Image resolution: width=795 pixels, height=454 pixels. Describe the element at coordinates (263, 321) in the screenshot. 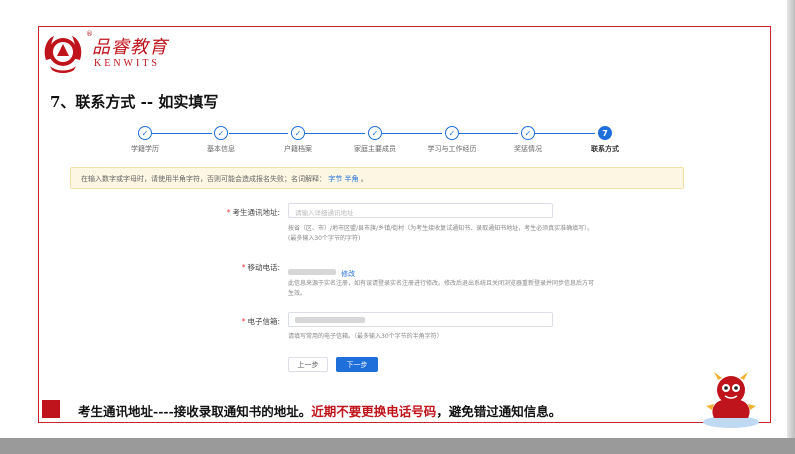

I see `email-label-text: 电子信箱:` at that location.